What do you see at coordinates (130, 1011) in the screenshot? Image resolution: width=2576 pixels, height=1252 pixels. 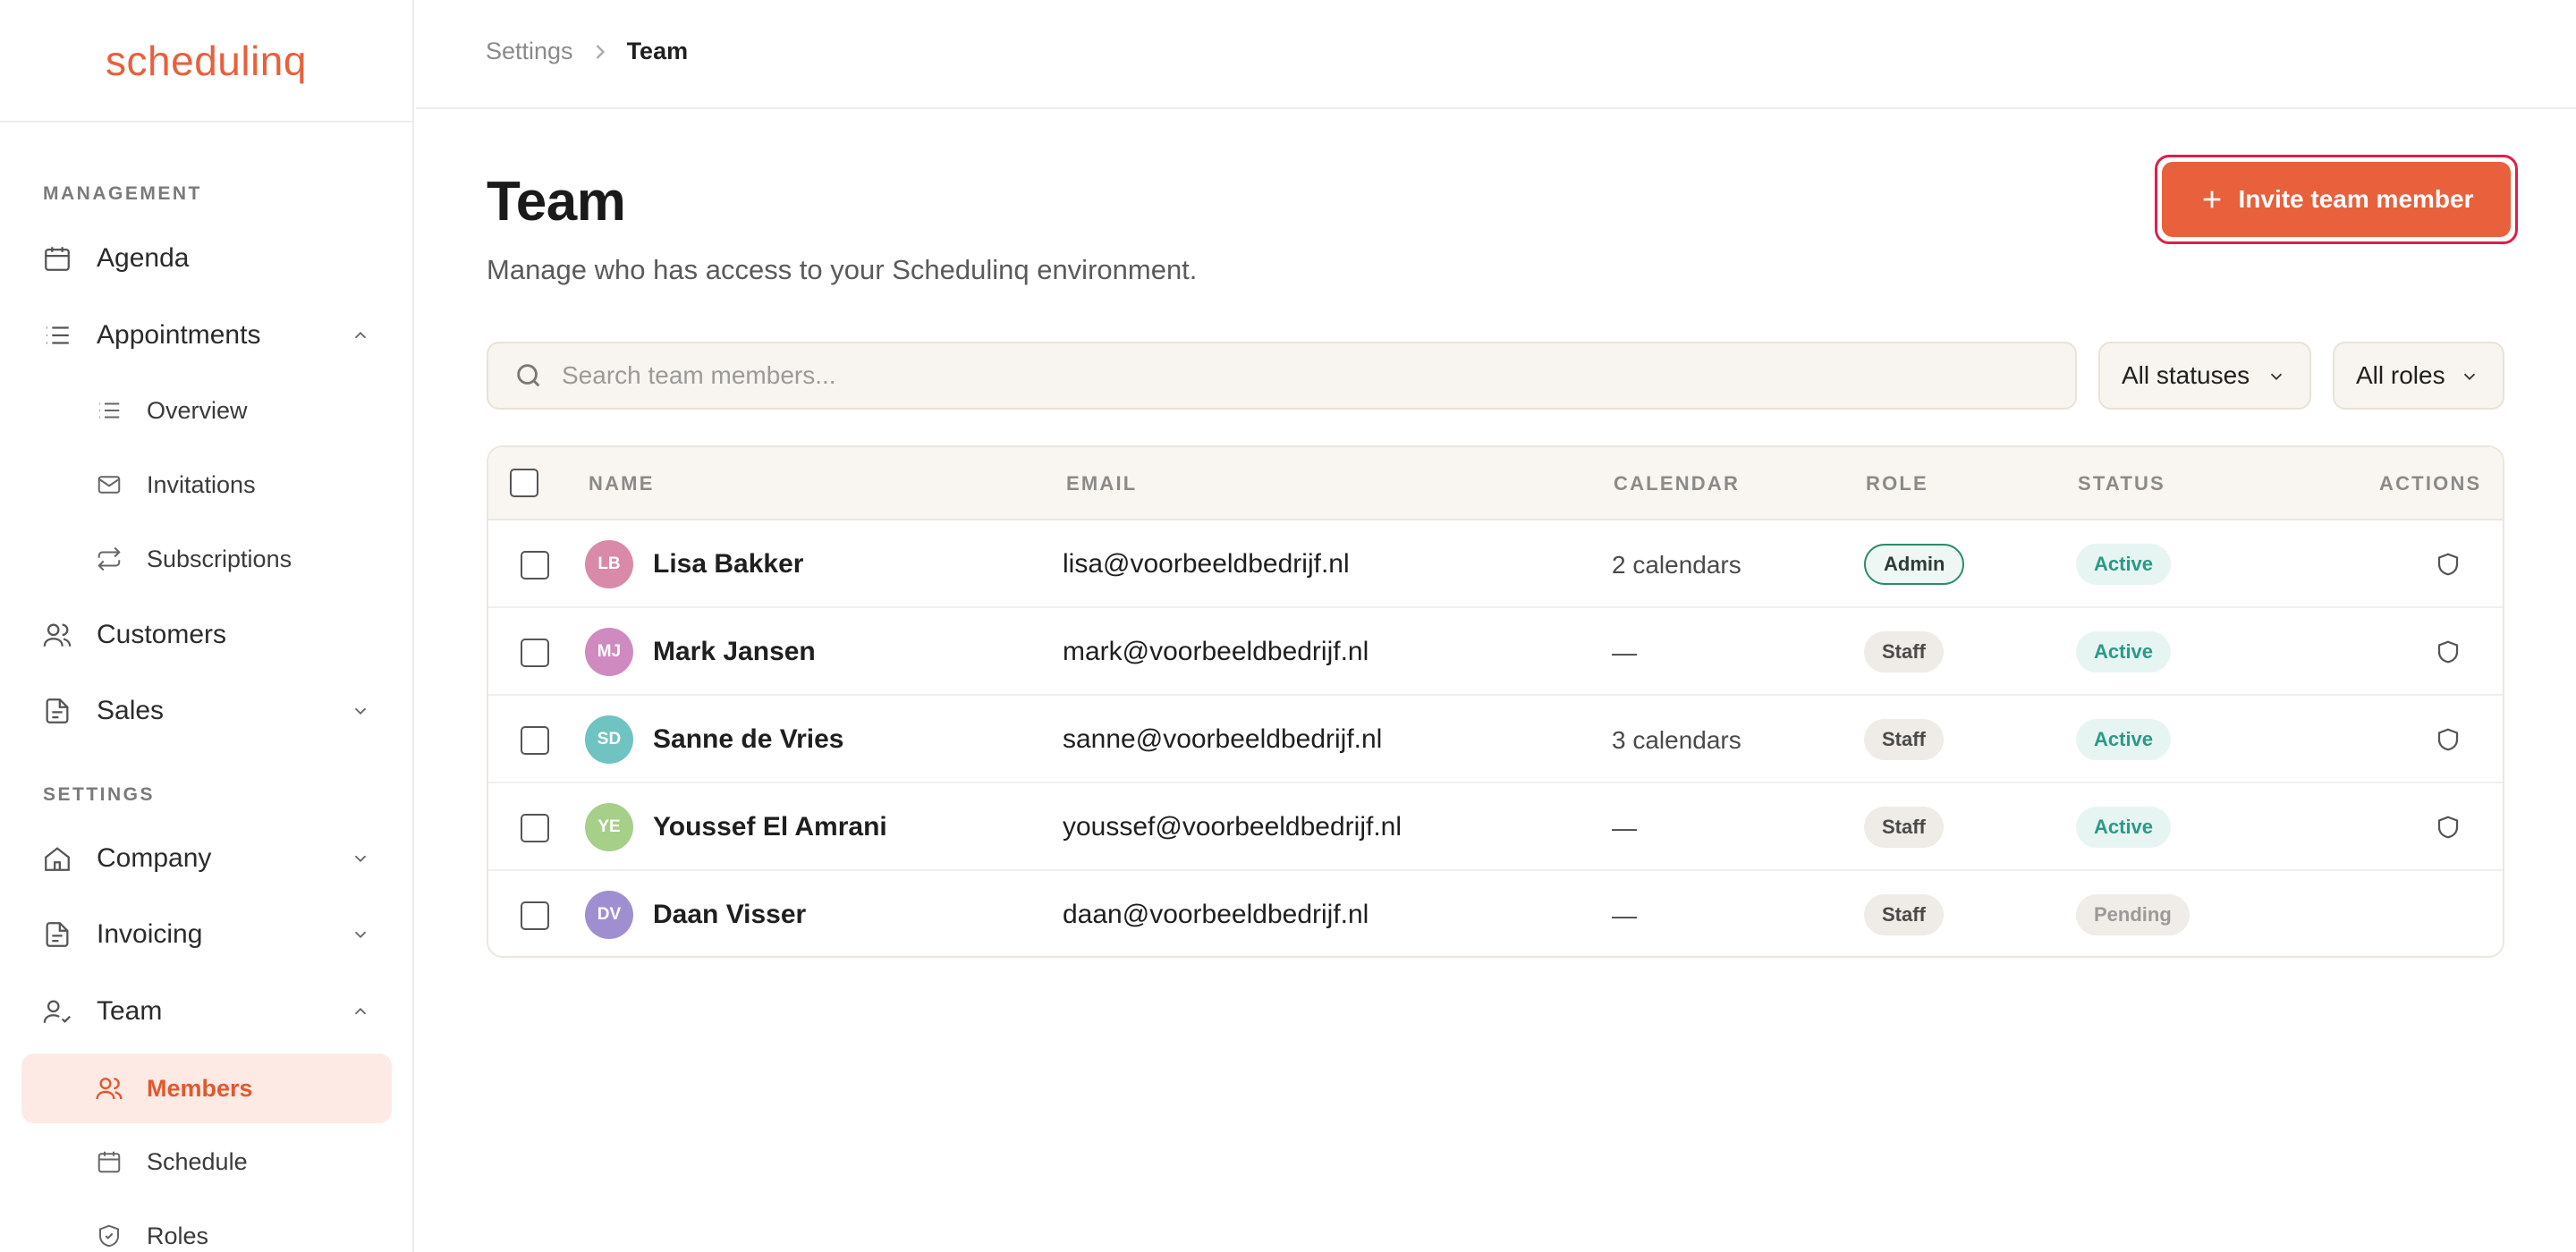 I see `sidebar-item-label: Team` at bounding box center [130, 1011].